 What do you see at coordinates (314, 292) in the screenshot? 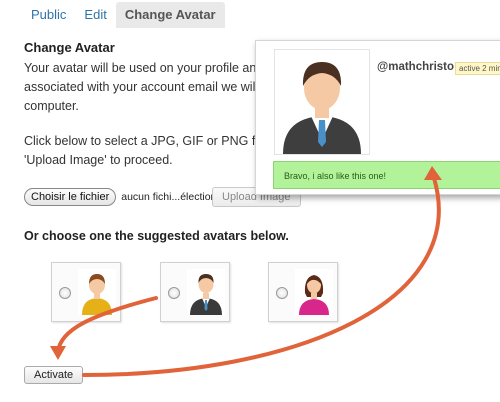
I see `avatar-woman-pink-icon` at bounding box center [314, 292].